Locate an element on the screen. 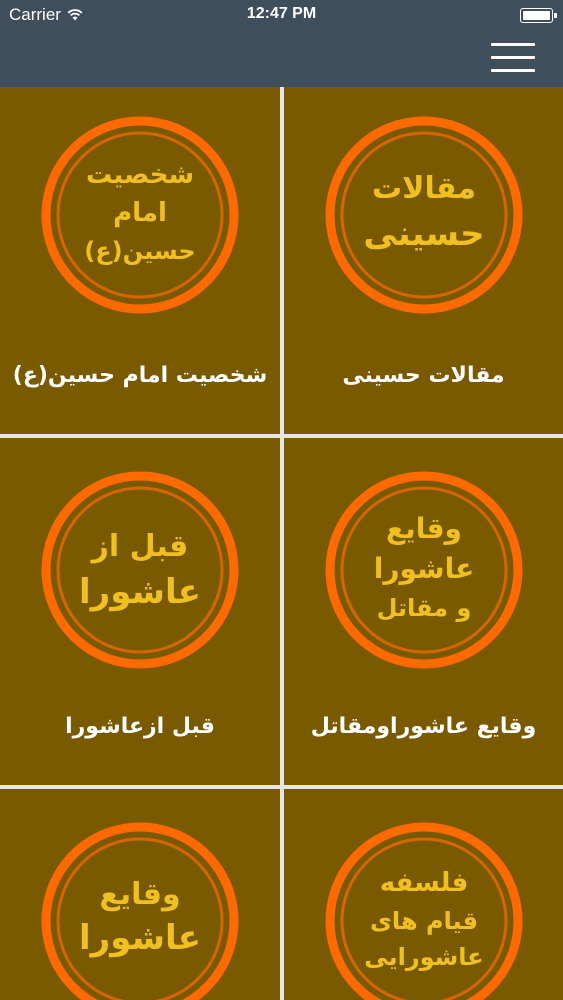  emblem-line: و مقاتل is located at coordinates (423, 608).